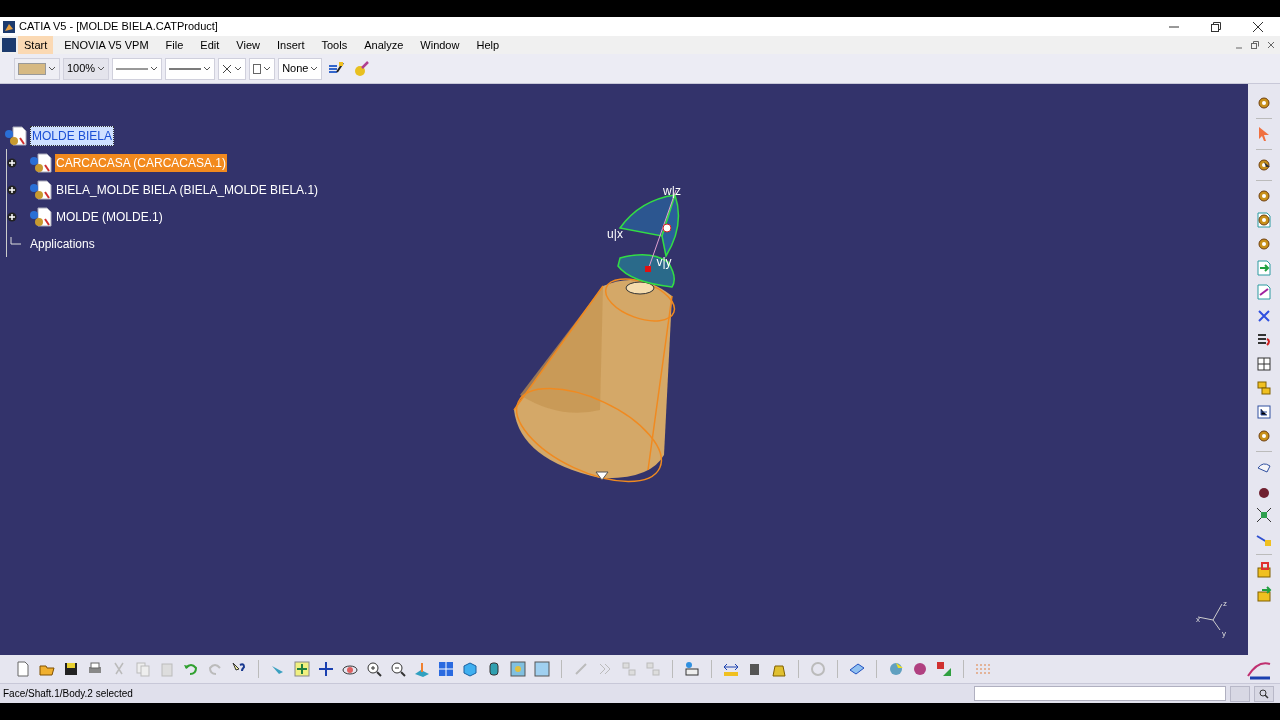 Image resolution: width=1280 pixels, height=720 pixels. What do you see at coordinates (106, 45) in the screenshot?
I see `menu-item: ENOVIA V5 VPM` at bounding box center [106, 45].